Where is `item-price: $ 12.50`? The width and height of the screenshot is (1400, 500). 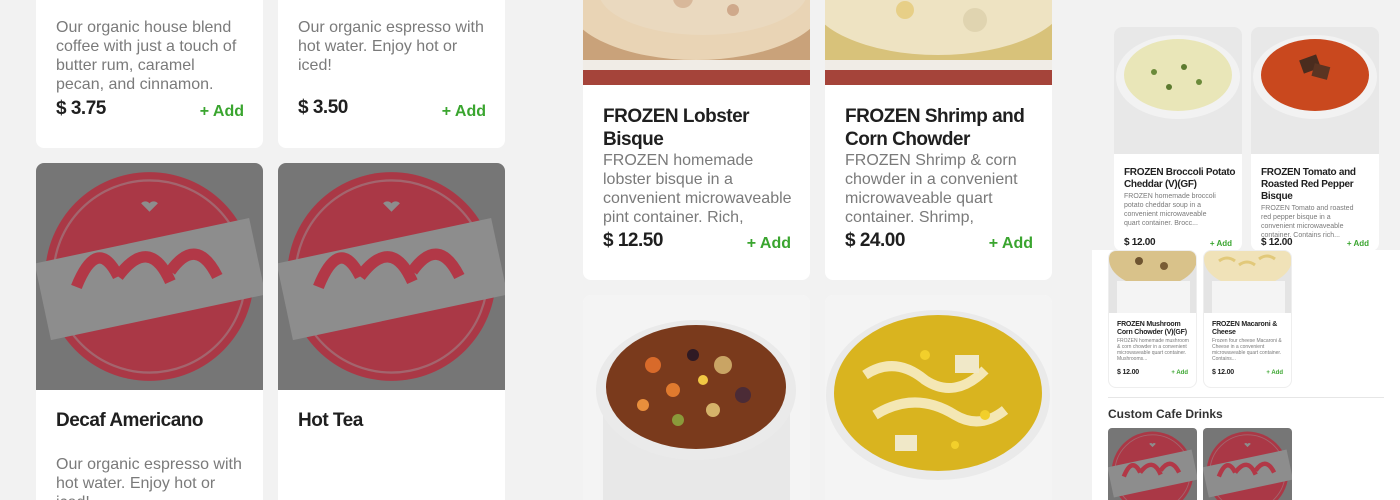 item-price: $ 12.50 is located at coordinates (633, 240).